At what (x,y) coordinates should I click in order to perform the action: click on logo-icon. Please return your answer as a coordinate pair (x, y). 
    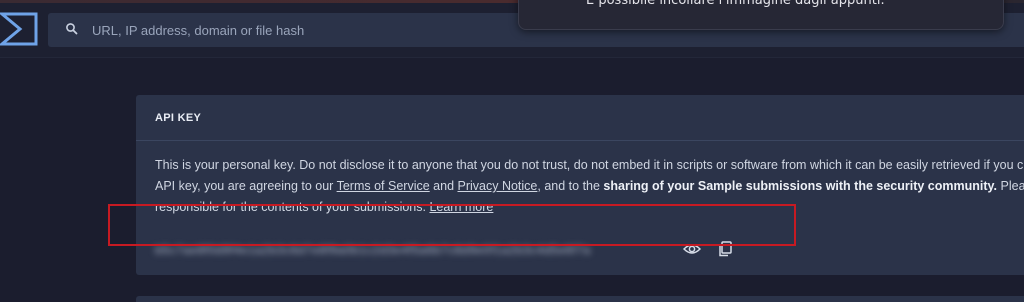
    Looking at the image, I should click on (20, 29).